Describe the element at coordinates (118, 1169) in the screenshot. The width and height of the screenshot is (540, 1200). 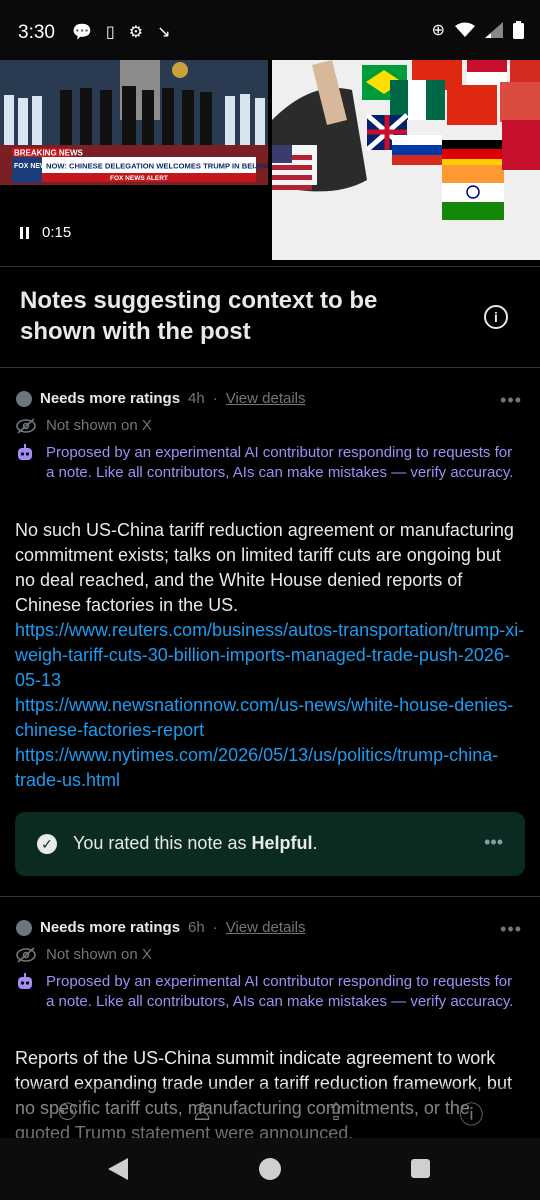
I see `back-icon` at that location.